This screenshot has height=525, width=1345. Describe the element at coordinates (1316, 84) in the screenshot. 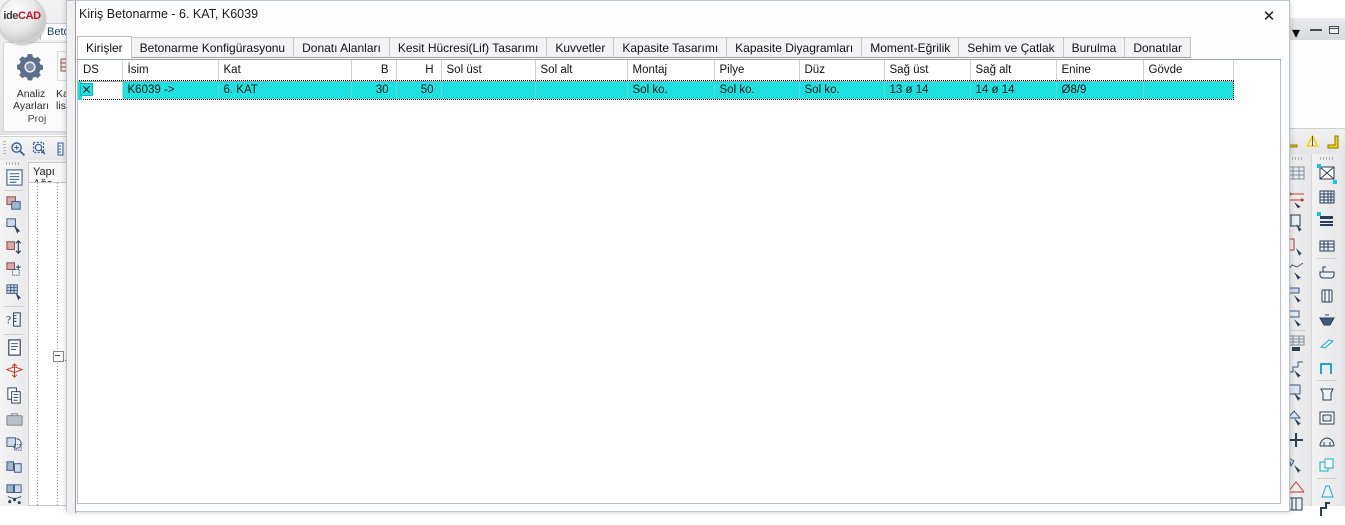

I see `canvas-right-area` at that location.